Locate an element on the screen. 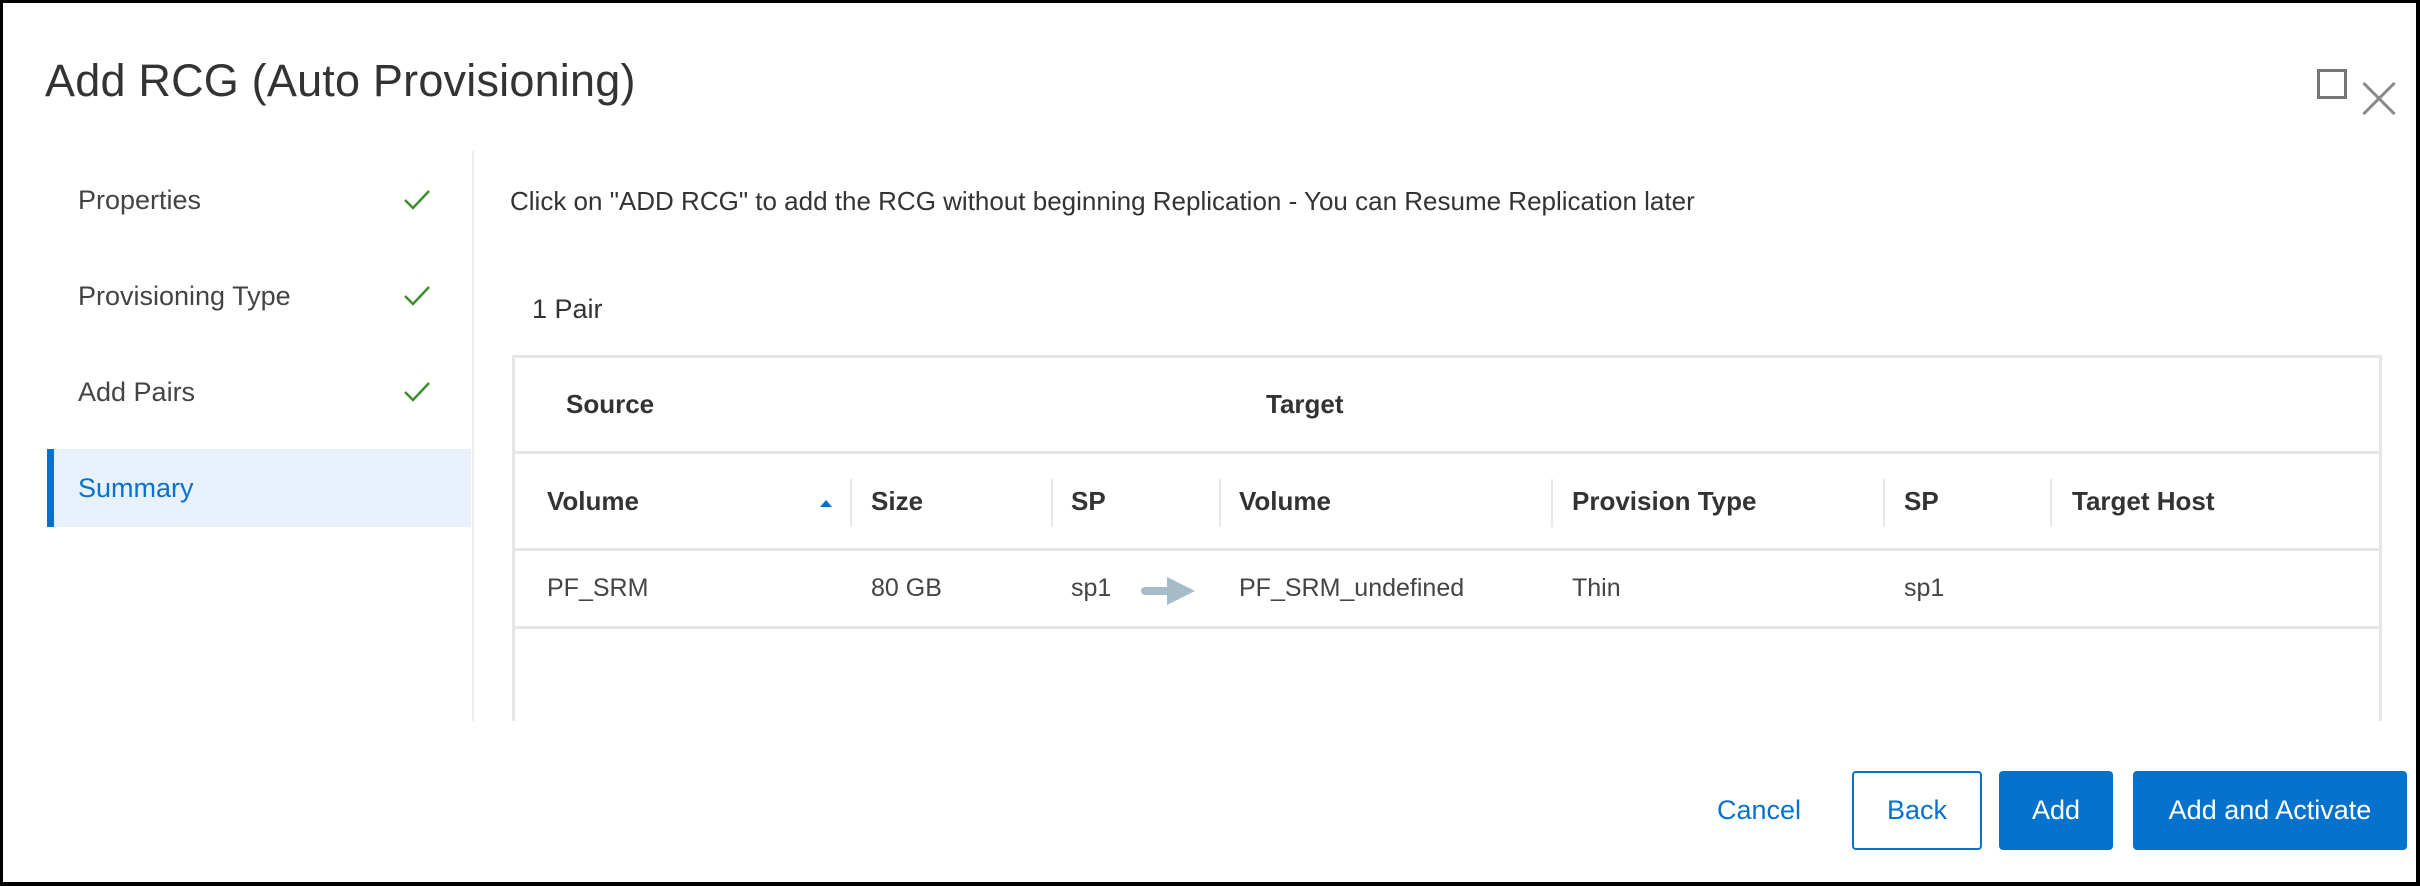 This screenshot has width=2420, height=886. add-button: Add is located at coordinates (2056, 810).